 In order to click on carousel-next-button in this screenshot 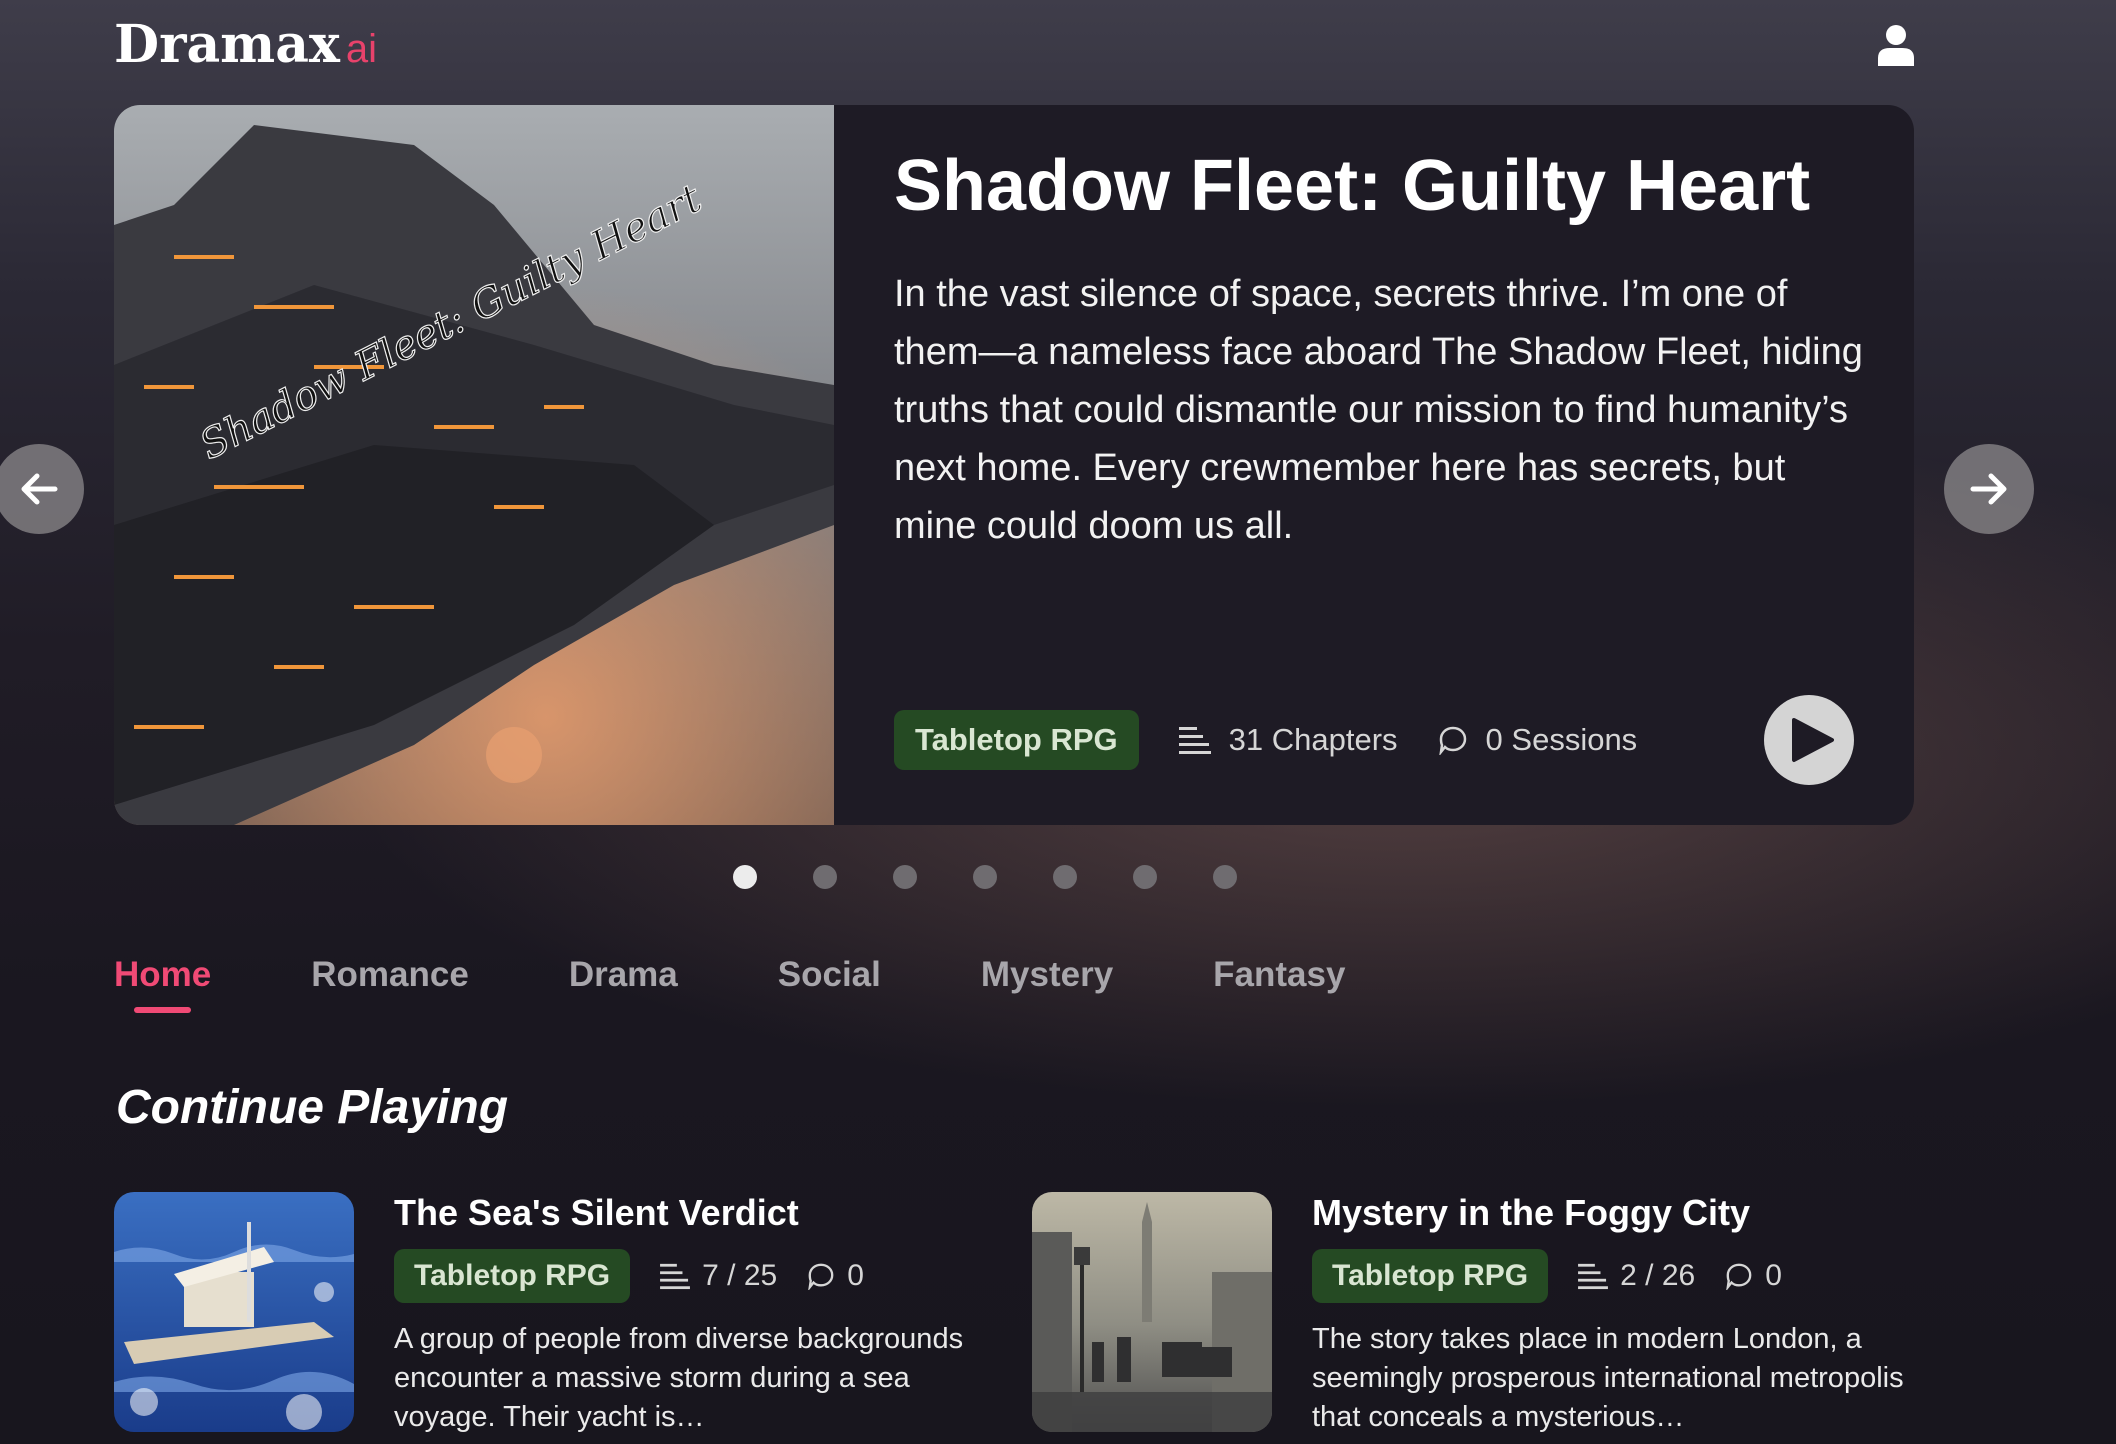, I will do `click(1989, 489)`.